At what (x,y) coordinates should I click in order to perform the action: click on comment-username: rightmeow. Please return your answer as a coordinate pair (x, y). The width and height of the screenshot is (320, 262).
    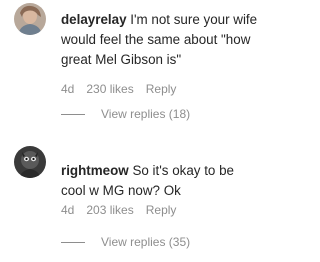
    Looking at the image, I should click on (95, 170).